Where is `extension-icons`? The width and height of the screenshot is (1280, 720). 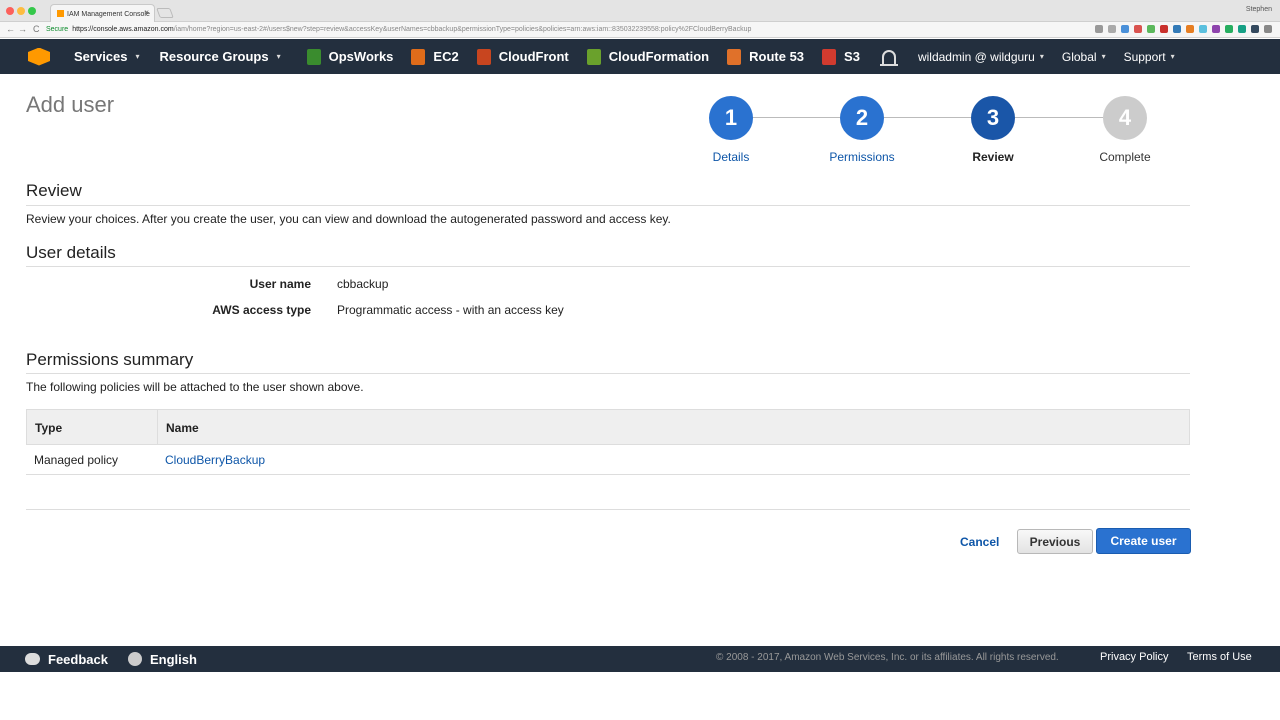
extension-icons is located at coordinates (1183, 29).